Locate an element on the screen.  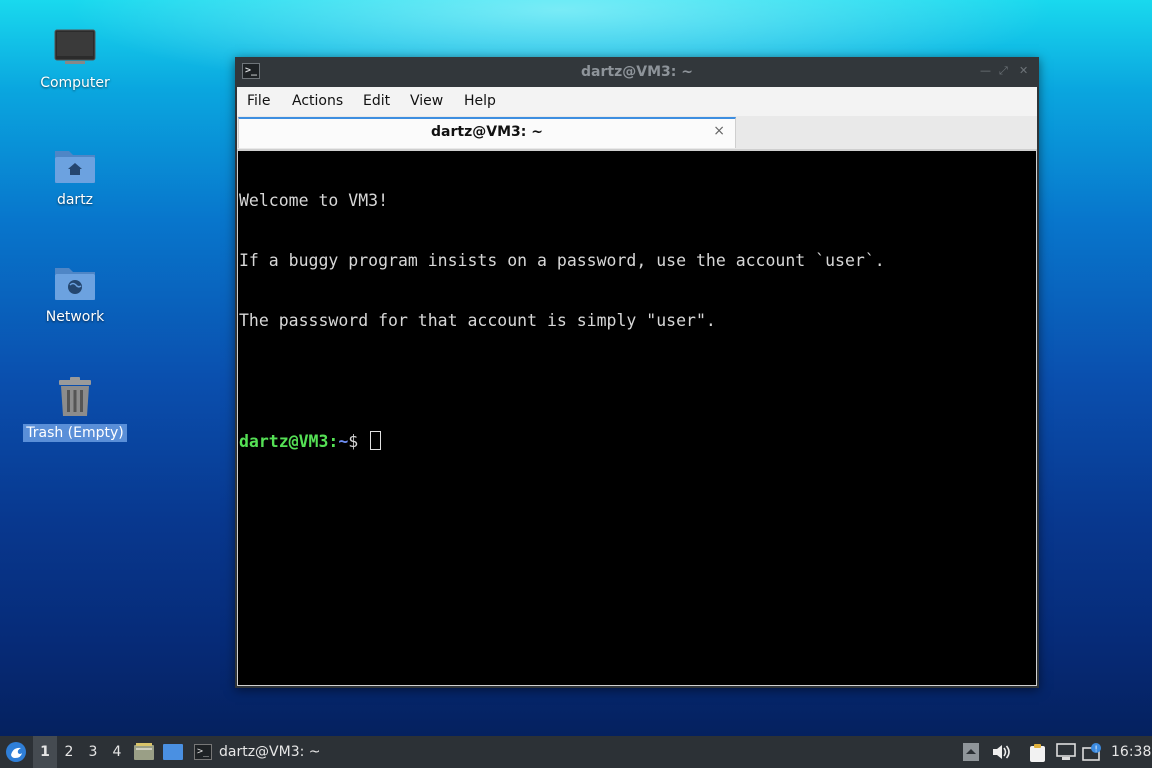
tab-terminal: dartz@VM3: ~ × is located at coordinates (487, 132).